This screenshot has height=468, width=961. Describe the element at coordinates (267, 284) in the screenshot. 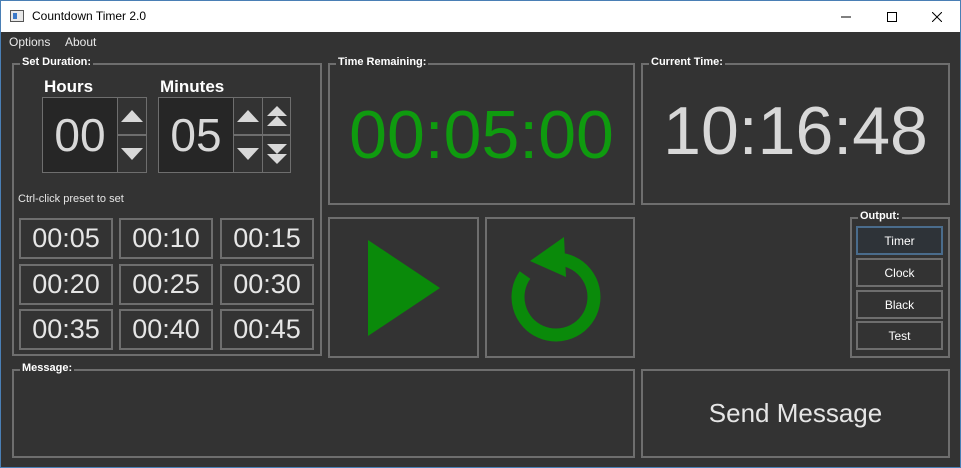

I see `preset-button: 00:30` at that location.